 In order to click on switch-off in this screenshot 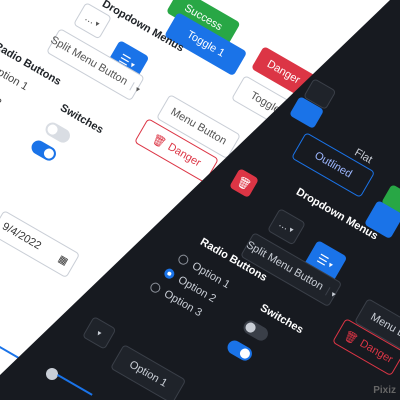, I will do `click(58, 133)`.